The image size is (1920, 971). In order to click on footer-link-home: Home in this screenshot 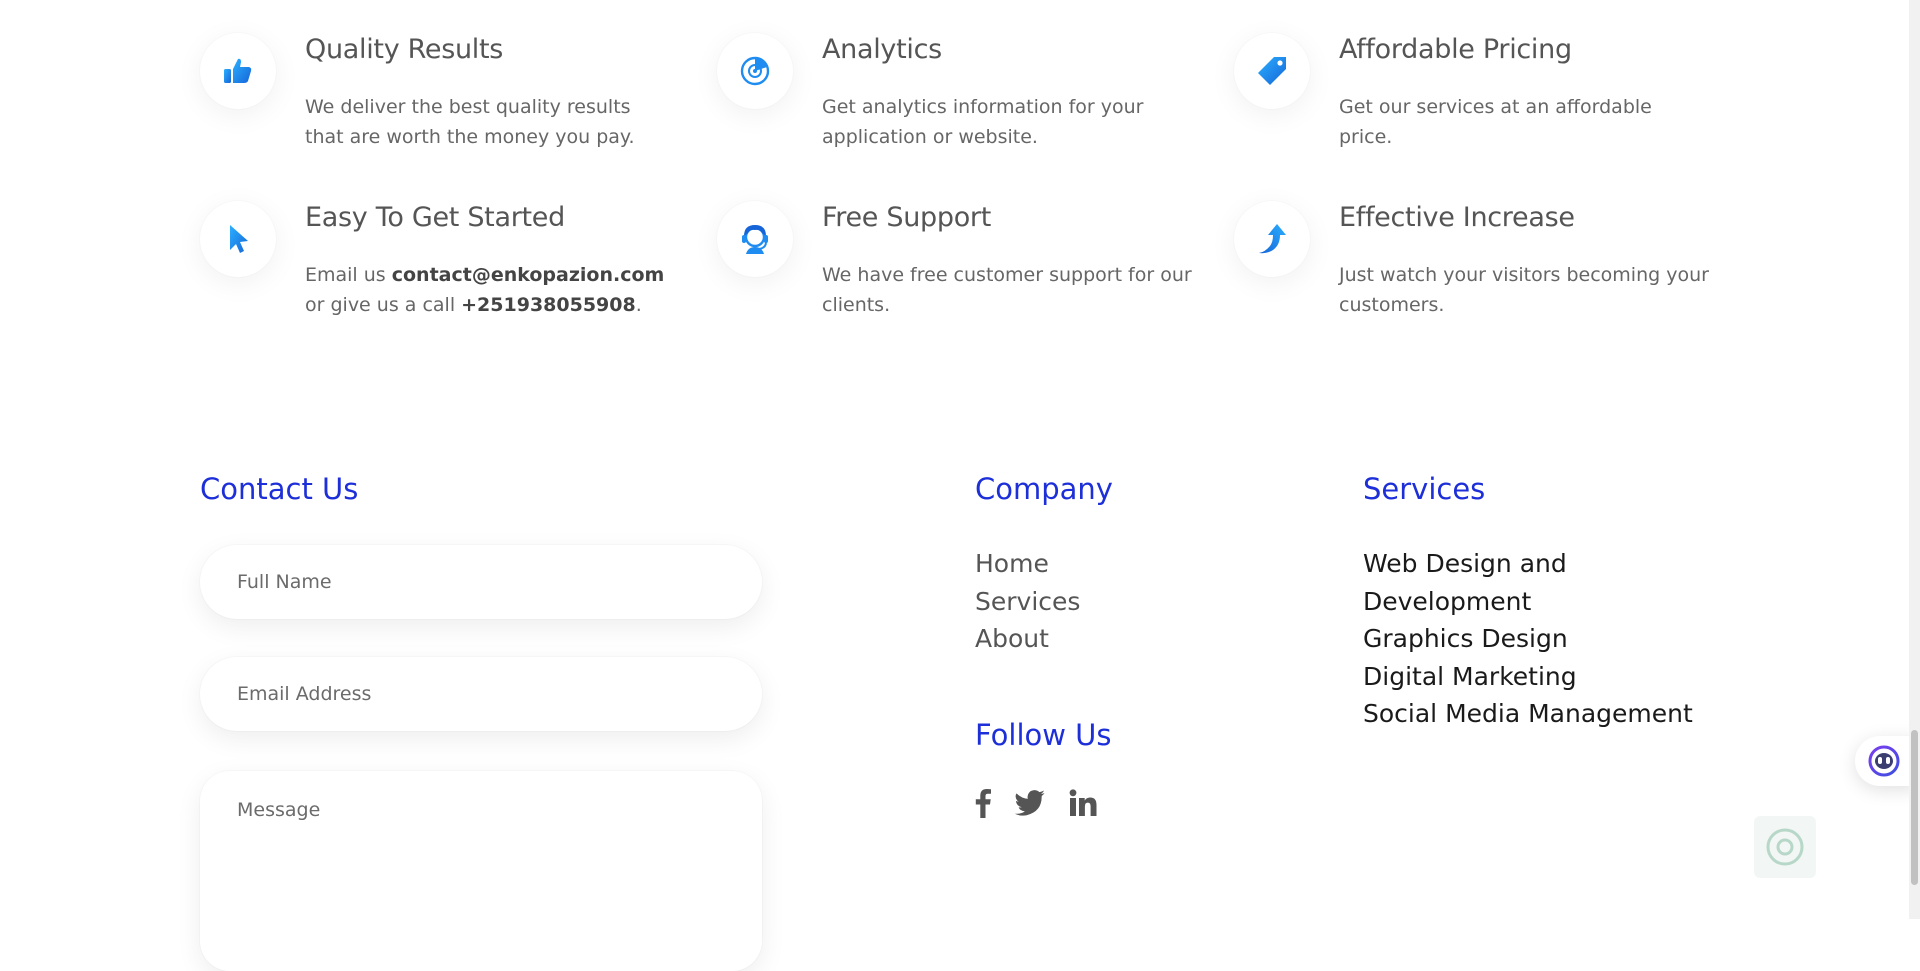, I will do `click(1027, 564)`.